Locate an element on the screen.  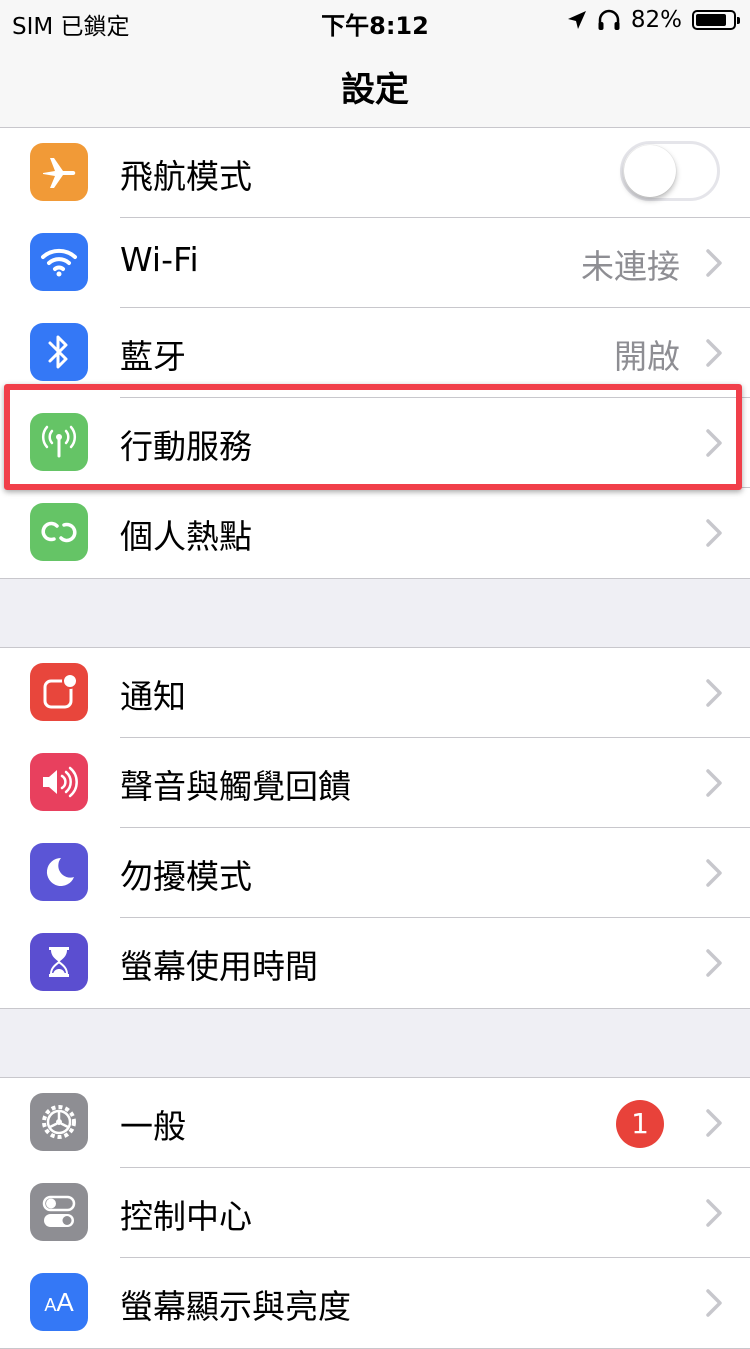
hourglass-icon is located at coordinates (59, 962).